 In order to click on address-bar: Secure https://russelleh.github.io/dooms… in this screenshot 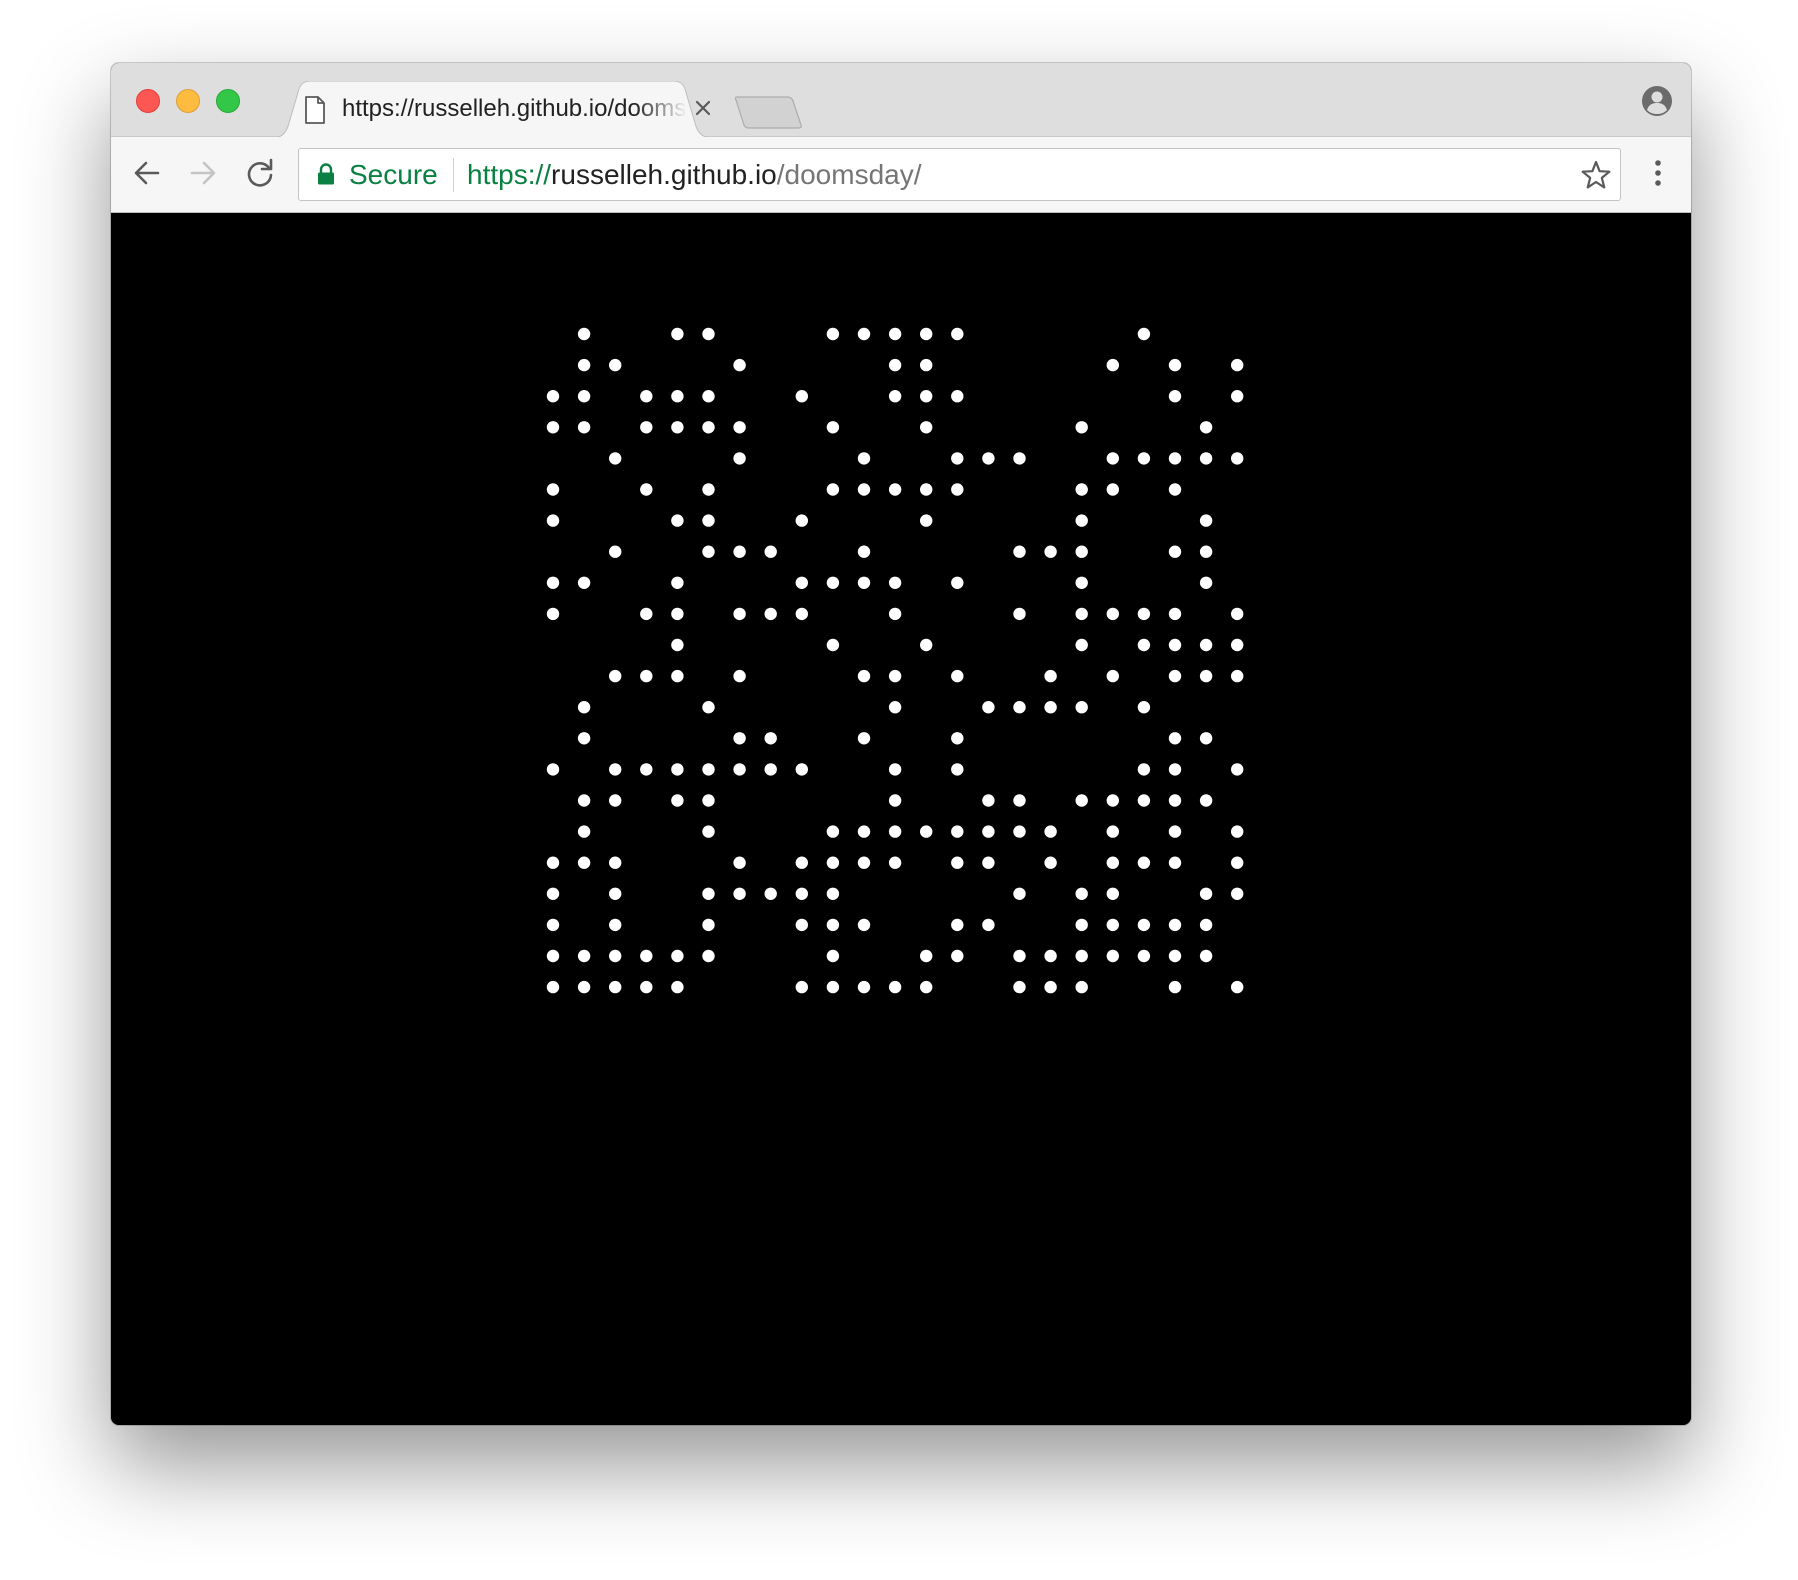, I will do `click(959, 174)`.